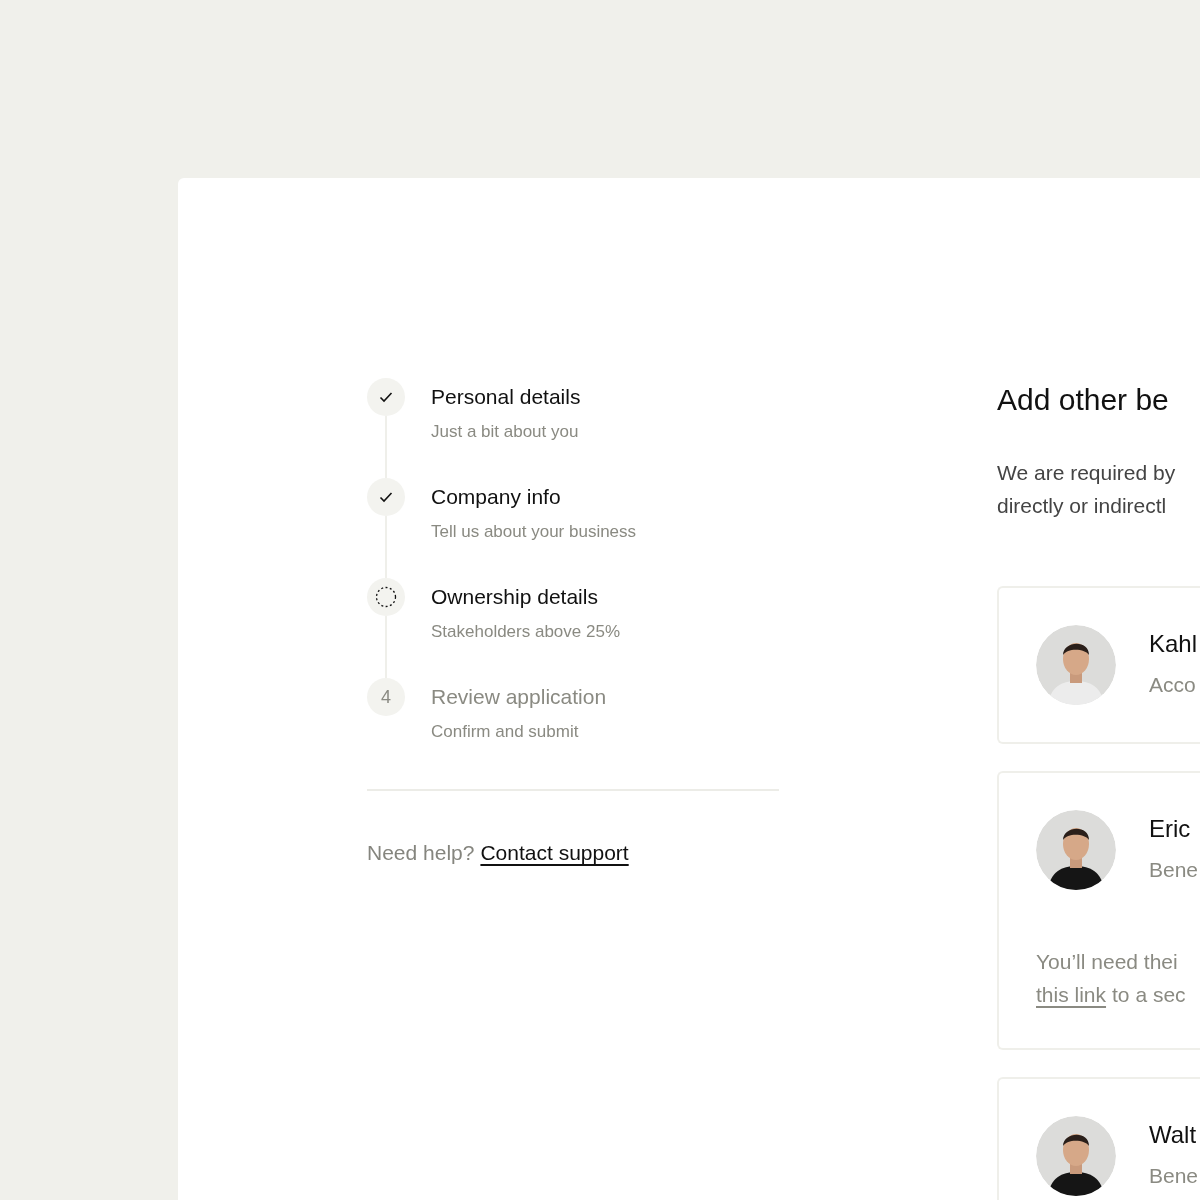  I want to click on note-text: to a sec, so click(1149, 995).